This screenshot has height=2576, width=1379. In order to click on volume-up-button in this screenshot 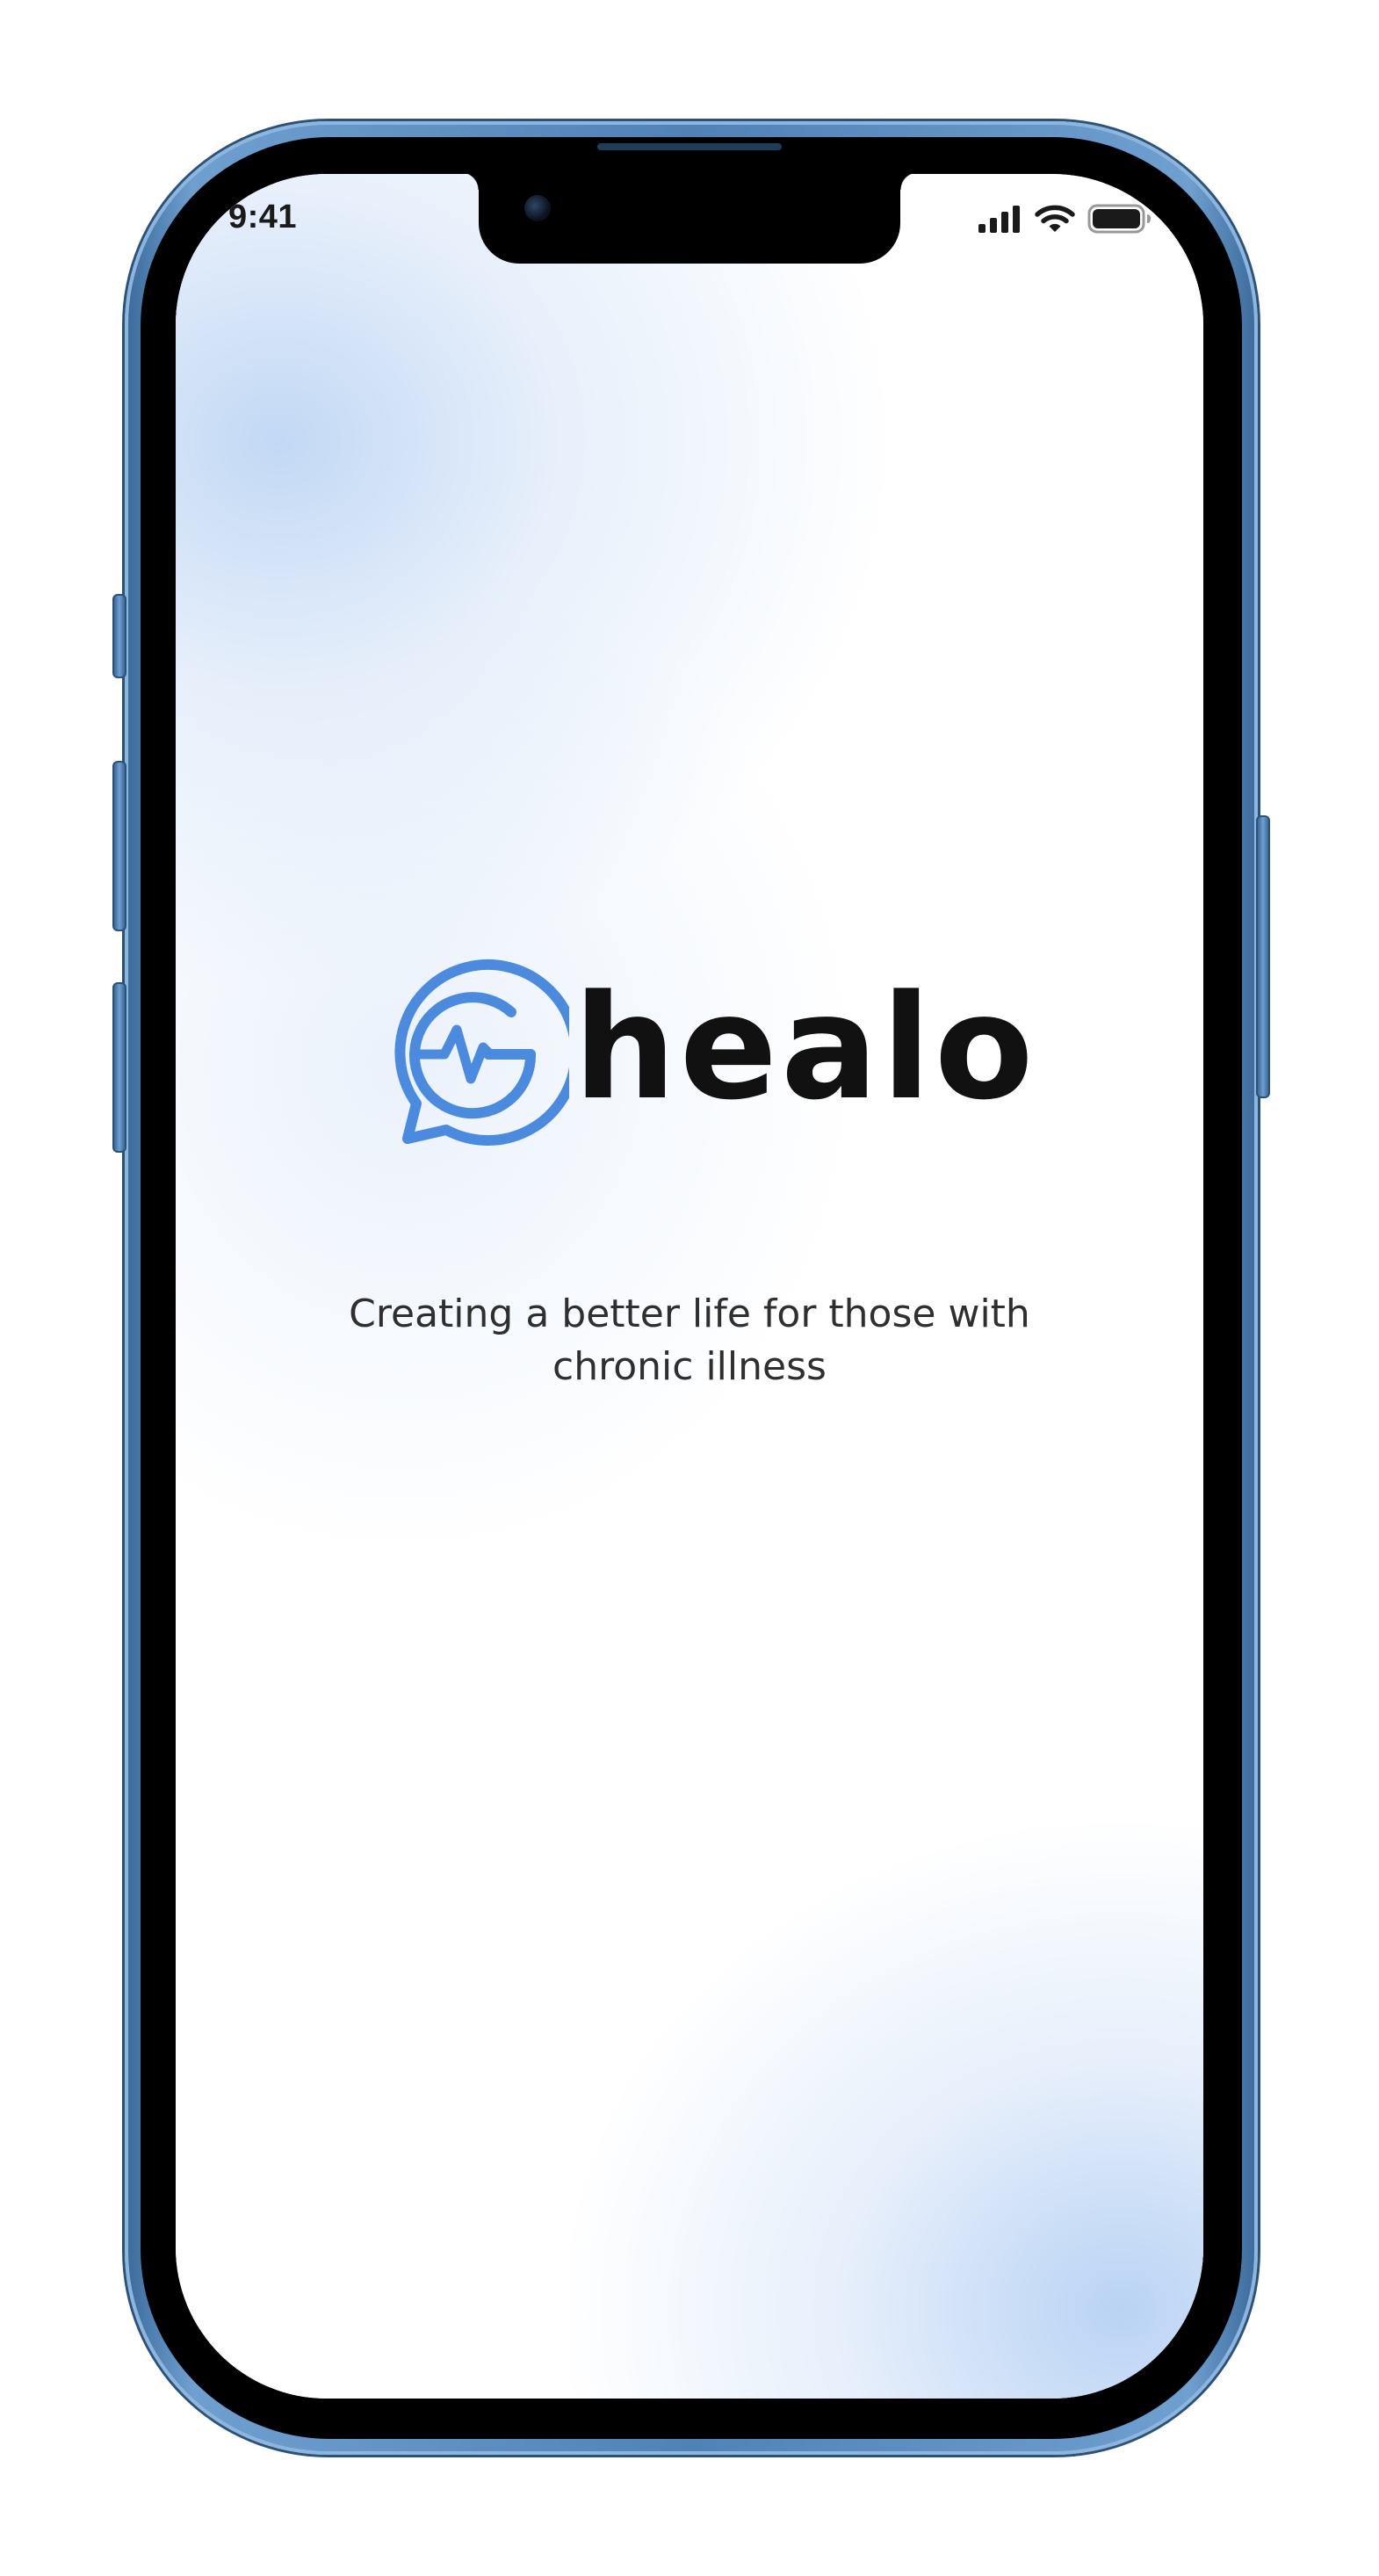, I will do `click(119, 846)`.